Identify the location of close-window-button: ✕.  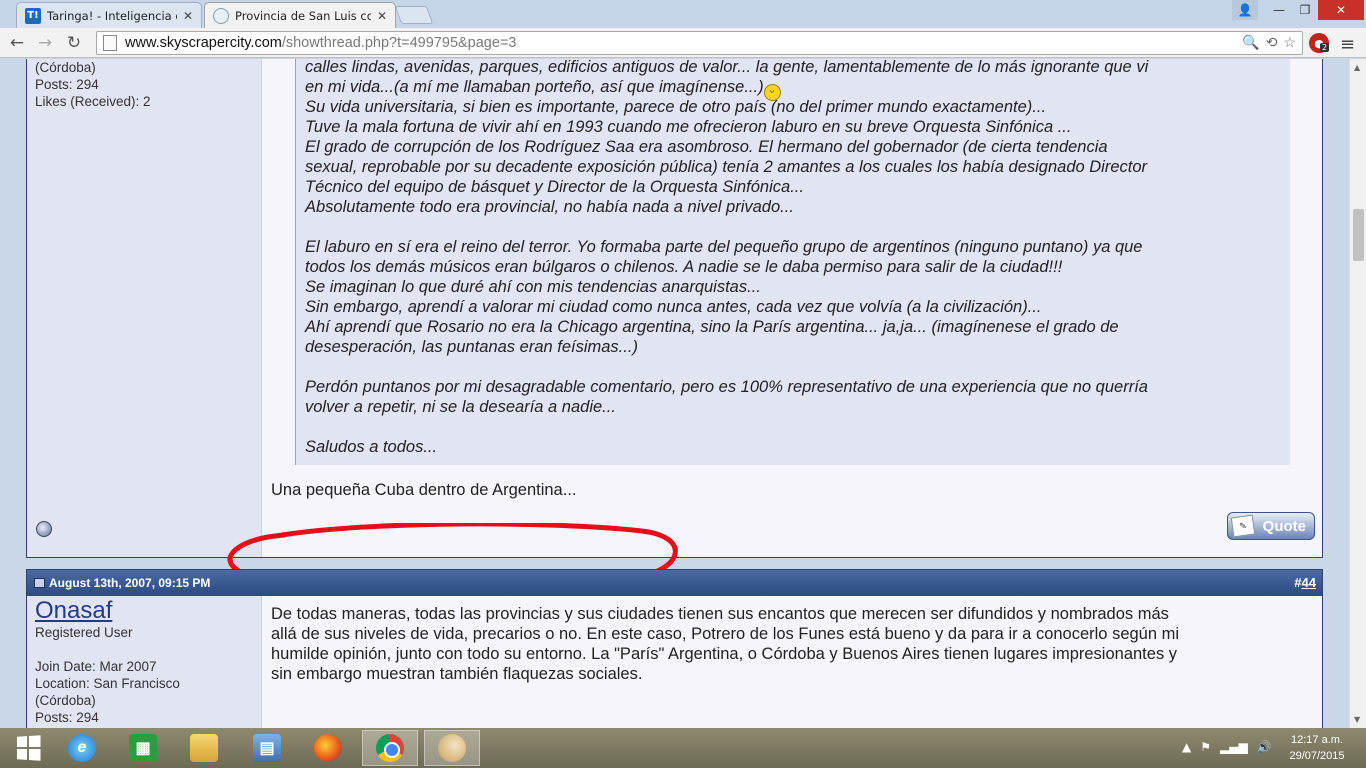
(1341, 10).